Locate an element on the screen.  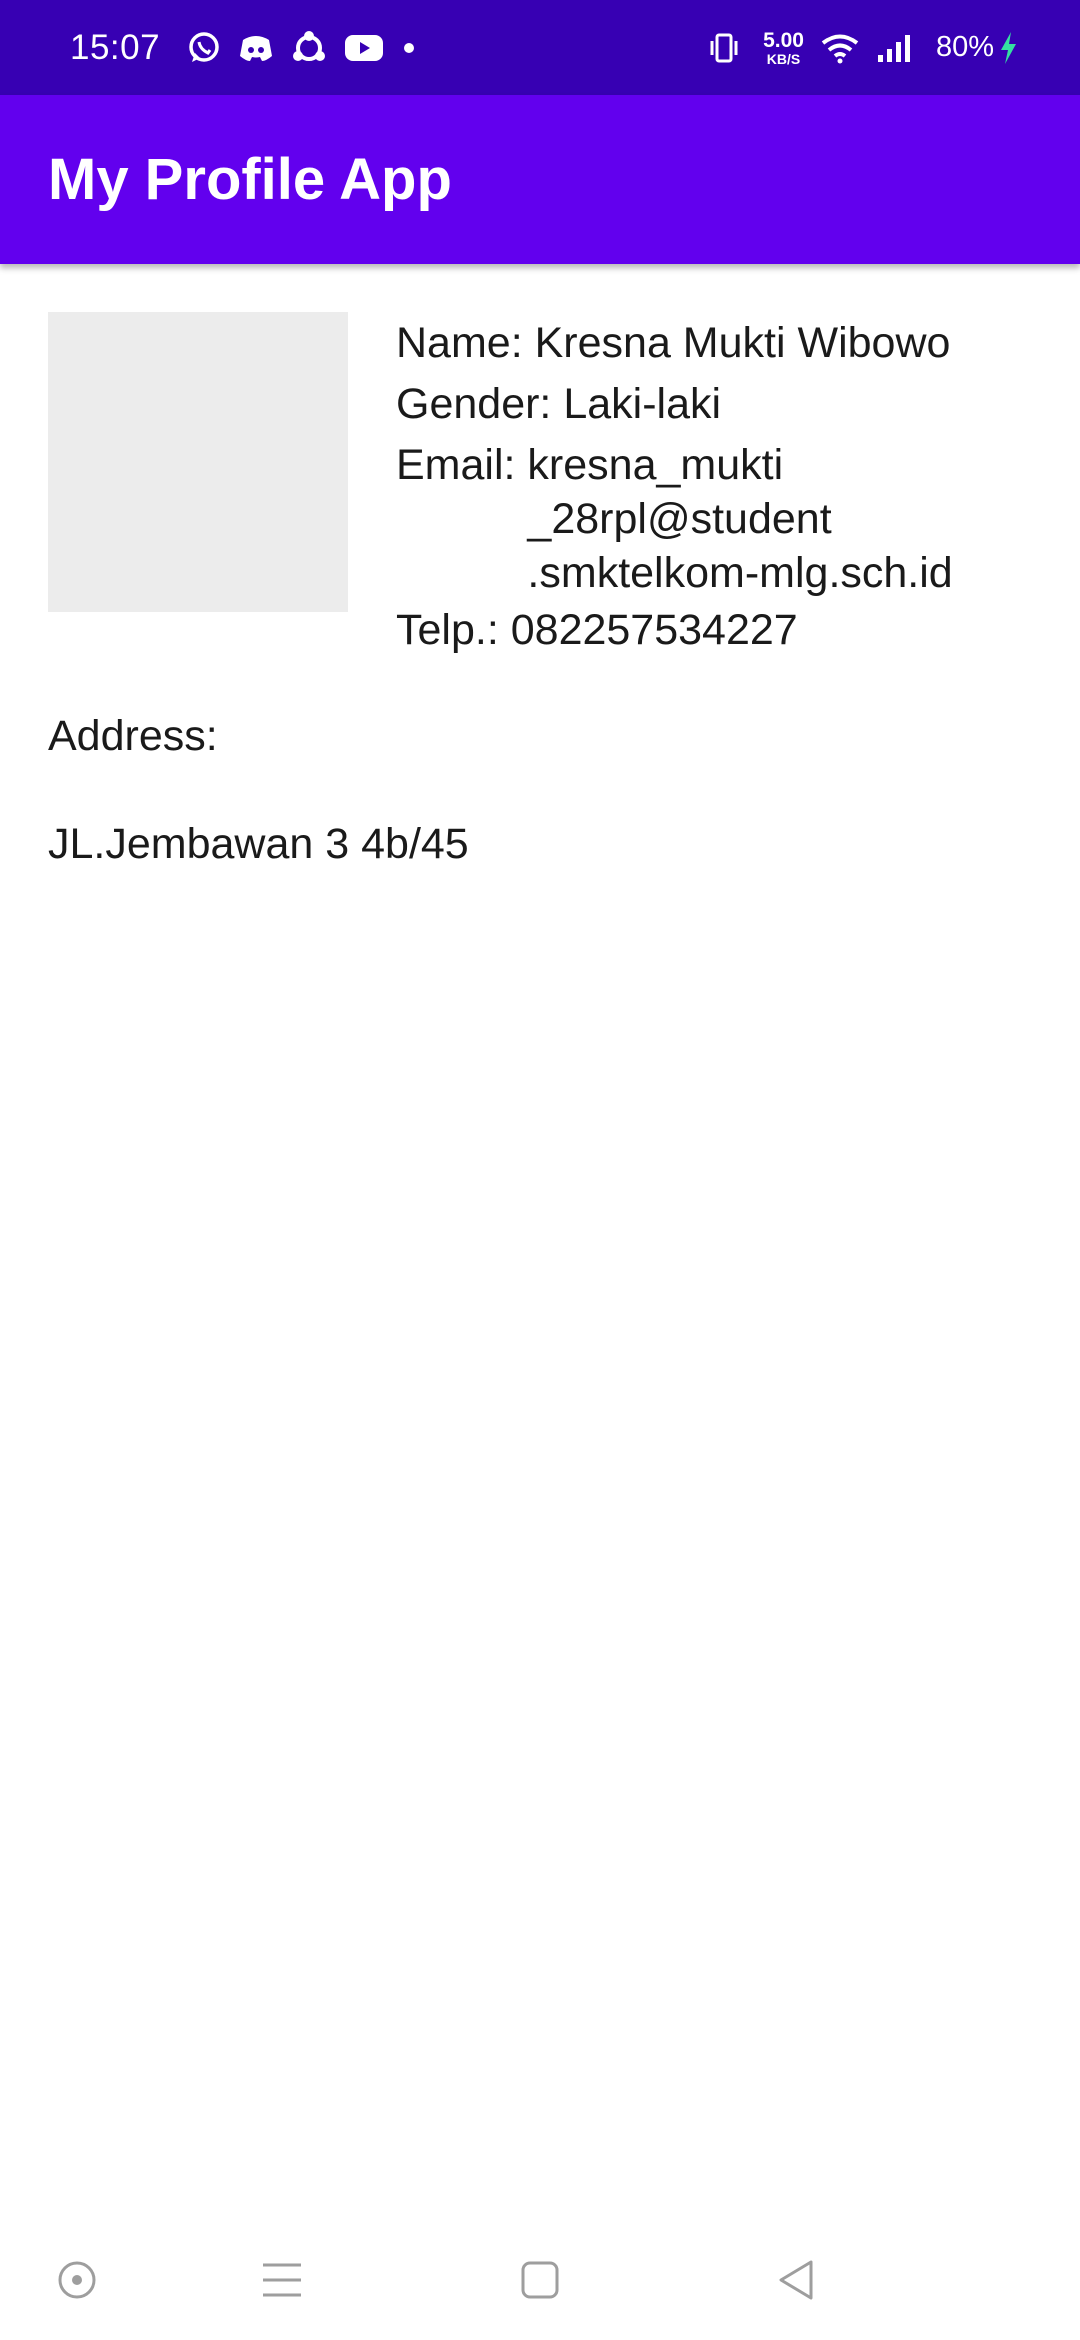
back-icon is located at coordinates (796, 2280).